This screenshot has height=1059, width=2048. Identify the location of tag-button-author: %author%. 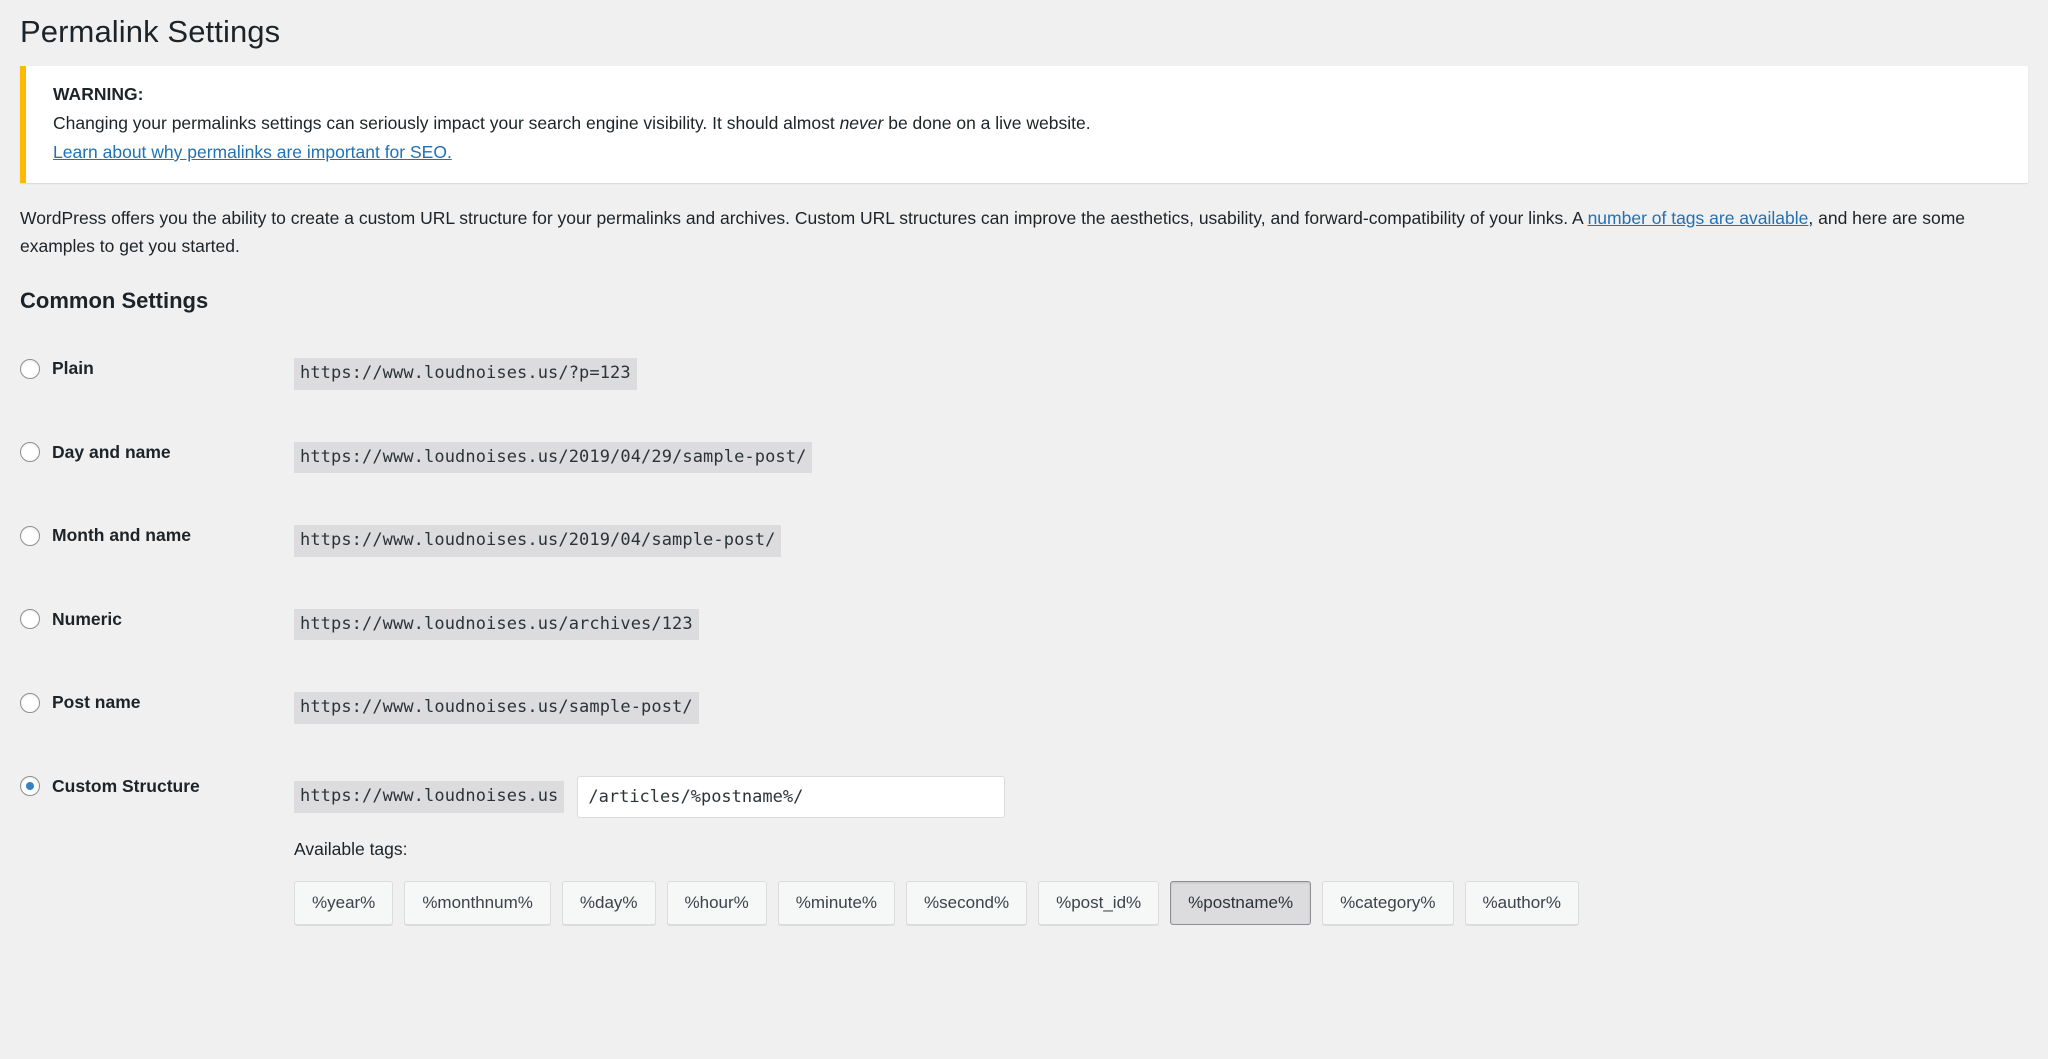
(1521, 903).